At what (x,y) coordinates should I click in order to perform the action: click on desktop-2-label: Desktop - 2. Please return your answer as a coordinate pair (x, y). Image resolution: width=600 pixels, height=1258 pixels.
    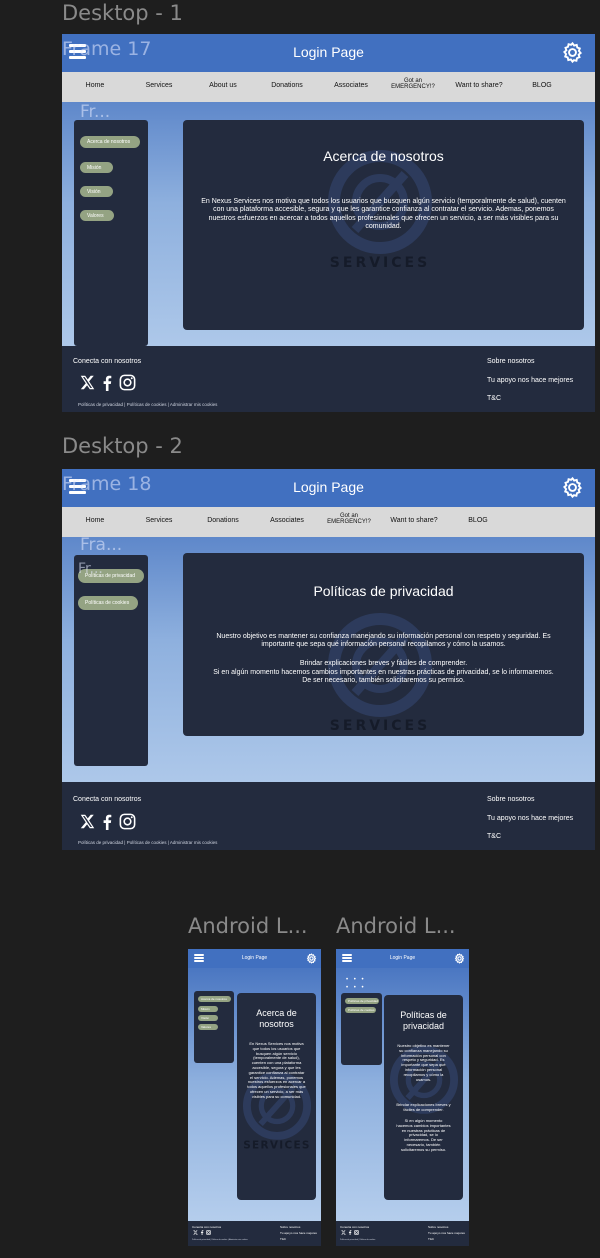
    Looking at the image, I should click on (122, 446).